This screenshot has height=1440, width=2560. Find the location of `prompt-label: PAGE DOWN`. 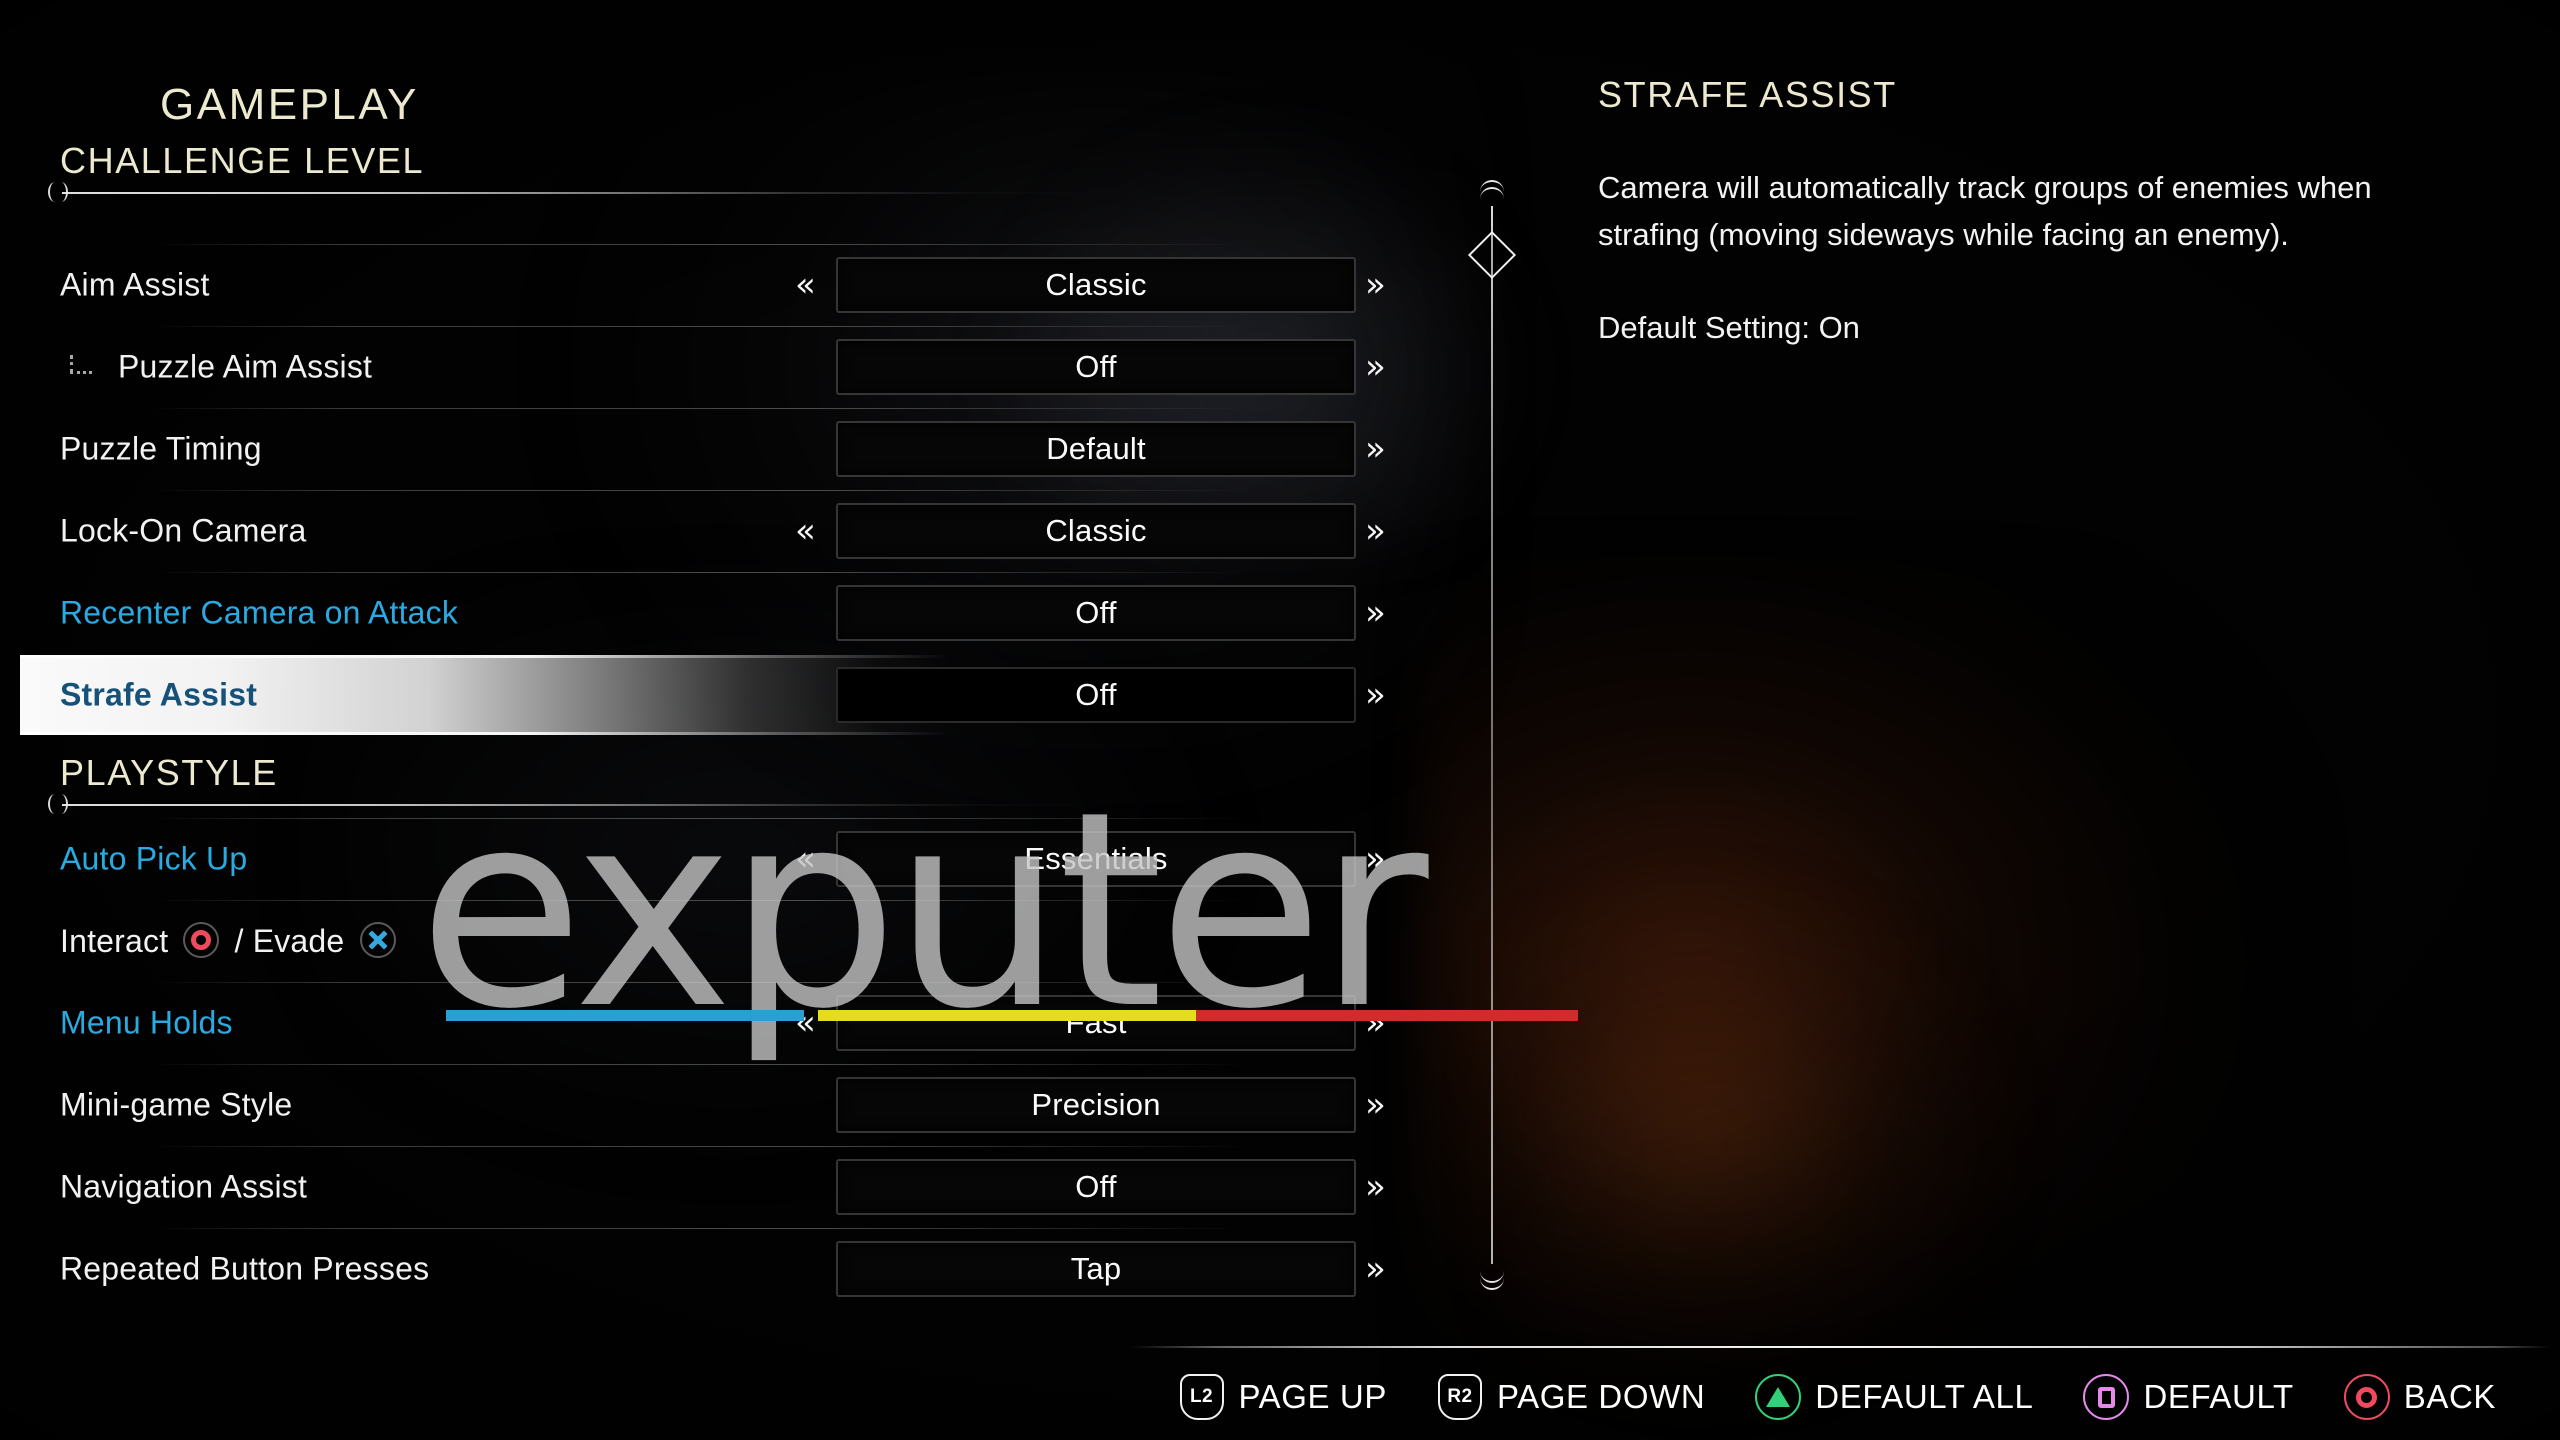

prompt-label: PAGE DOWN is located at coordinates (1601, 1396).